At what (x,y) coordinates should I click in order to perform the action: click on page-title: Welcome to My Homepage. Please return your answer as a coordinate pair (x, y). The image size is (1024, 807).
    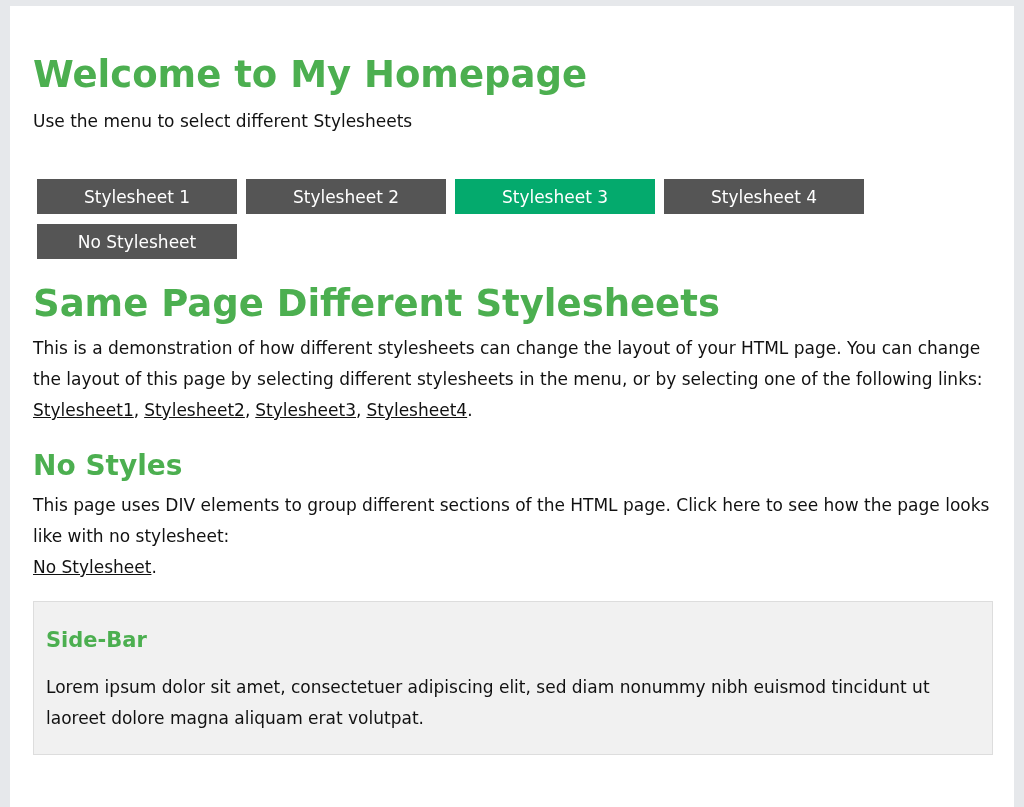
    Looking at the image, I should click on (310, 75).